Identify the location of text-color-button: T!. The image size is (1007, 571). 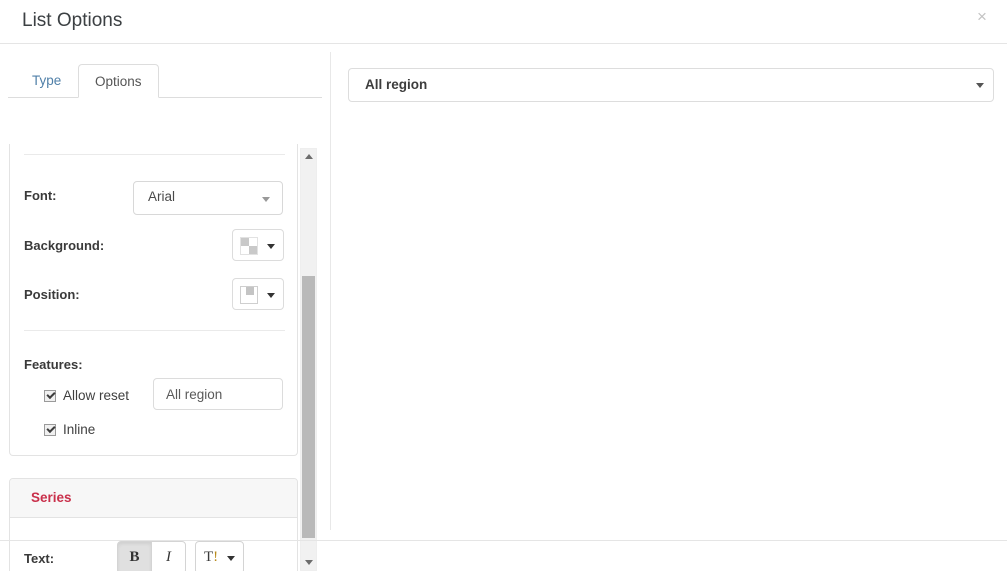
(219, 556).